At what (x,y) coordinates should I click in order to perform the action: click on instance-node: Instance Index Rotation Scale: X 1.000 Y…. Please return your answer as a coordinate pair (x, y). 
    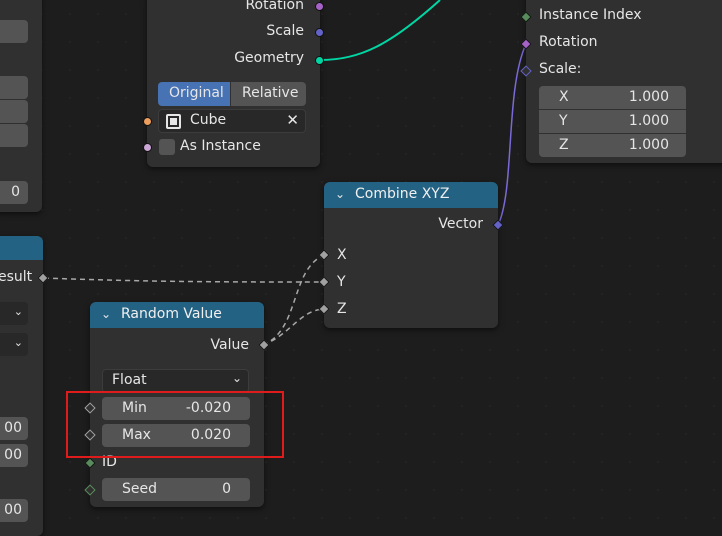
    Looking at the image, I should click on (621, 81).